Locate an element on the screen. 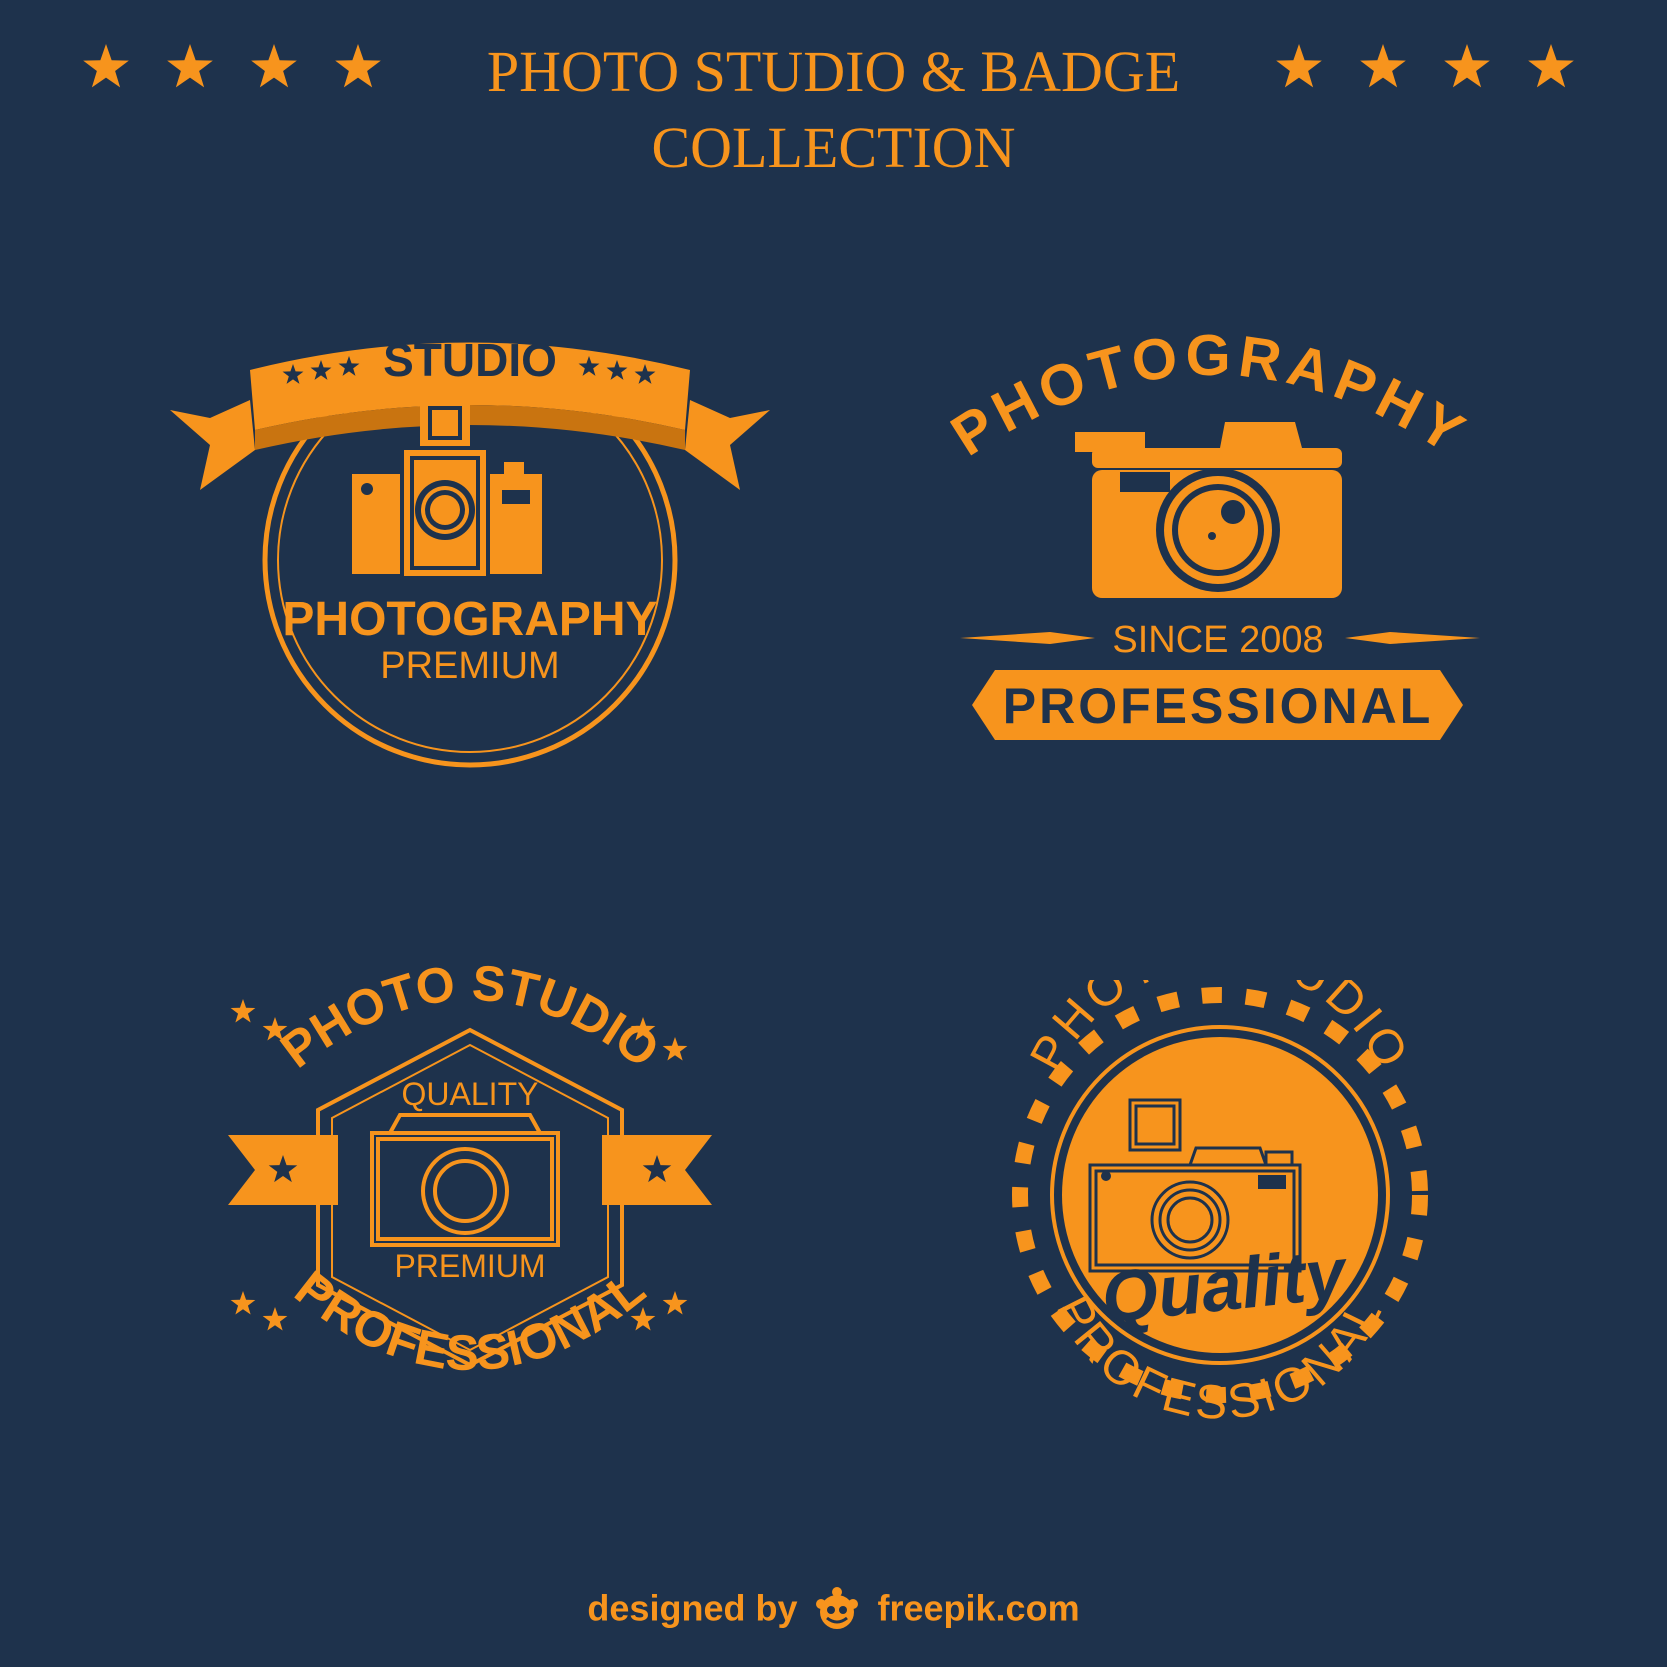  banner-text: PROFESSIONAL is located at coordinates (1218, 706).